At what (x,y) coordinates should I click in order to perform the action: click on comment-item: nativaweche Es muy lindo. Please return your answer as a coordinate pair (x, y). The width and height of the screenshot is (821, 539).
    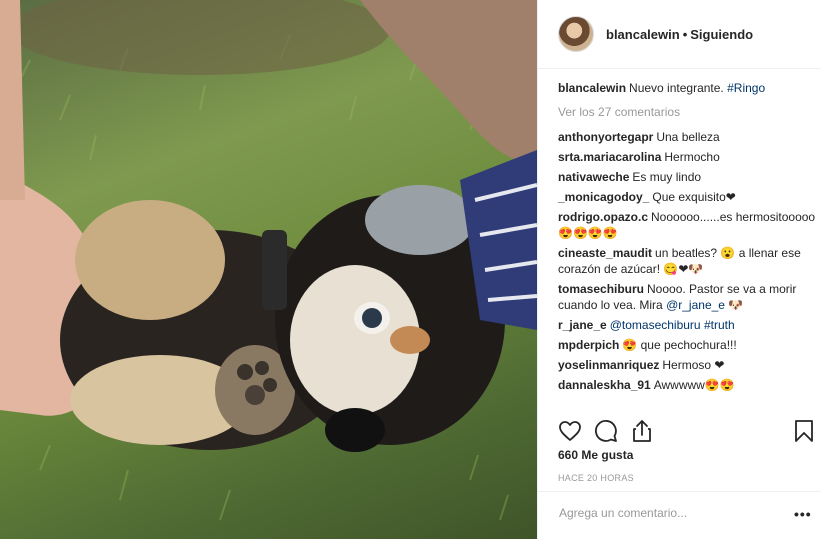
    Looking at the image, I should click on (687, 177).